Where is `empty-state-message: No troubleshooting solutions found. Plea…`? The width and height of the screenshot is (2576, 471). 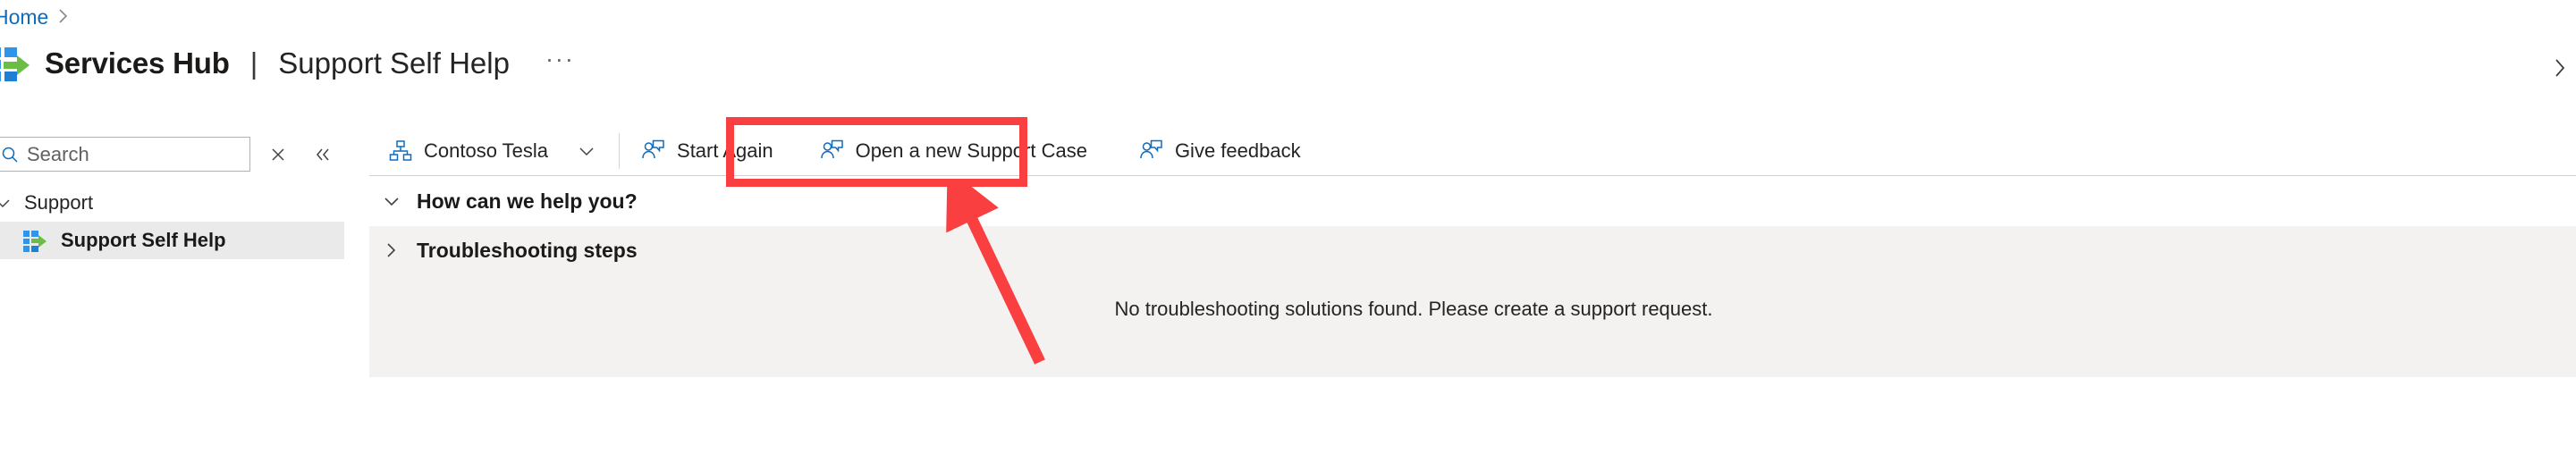
empty-state-message: No troubleshooting solutions found. Plea… is located at coordinates (1413, 309).